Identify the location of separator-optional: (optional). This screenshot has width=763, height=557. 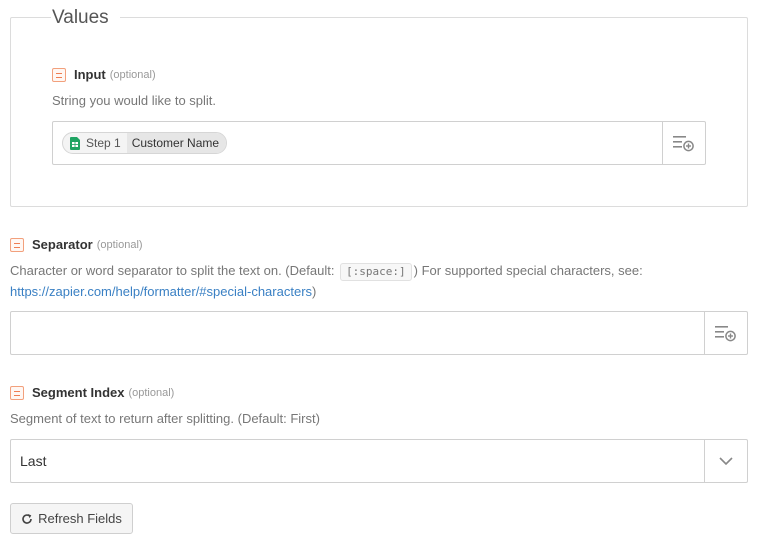
(119, 244).